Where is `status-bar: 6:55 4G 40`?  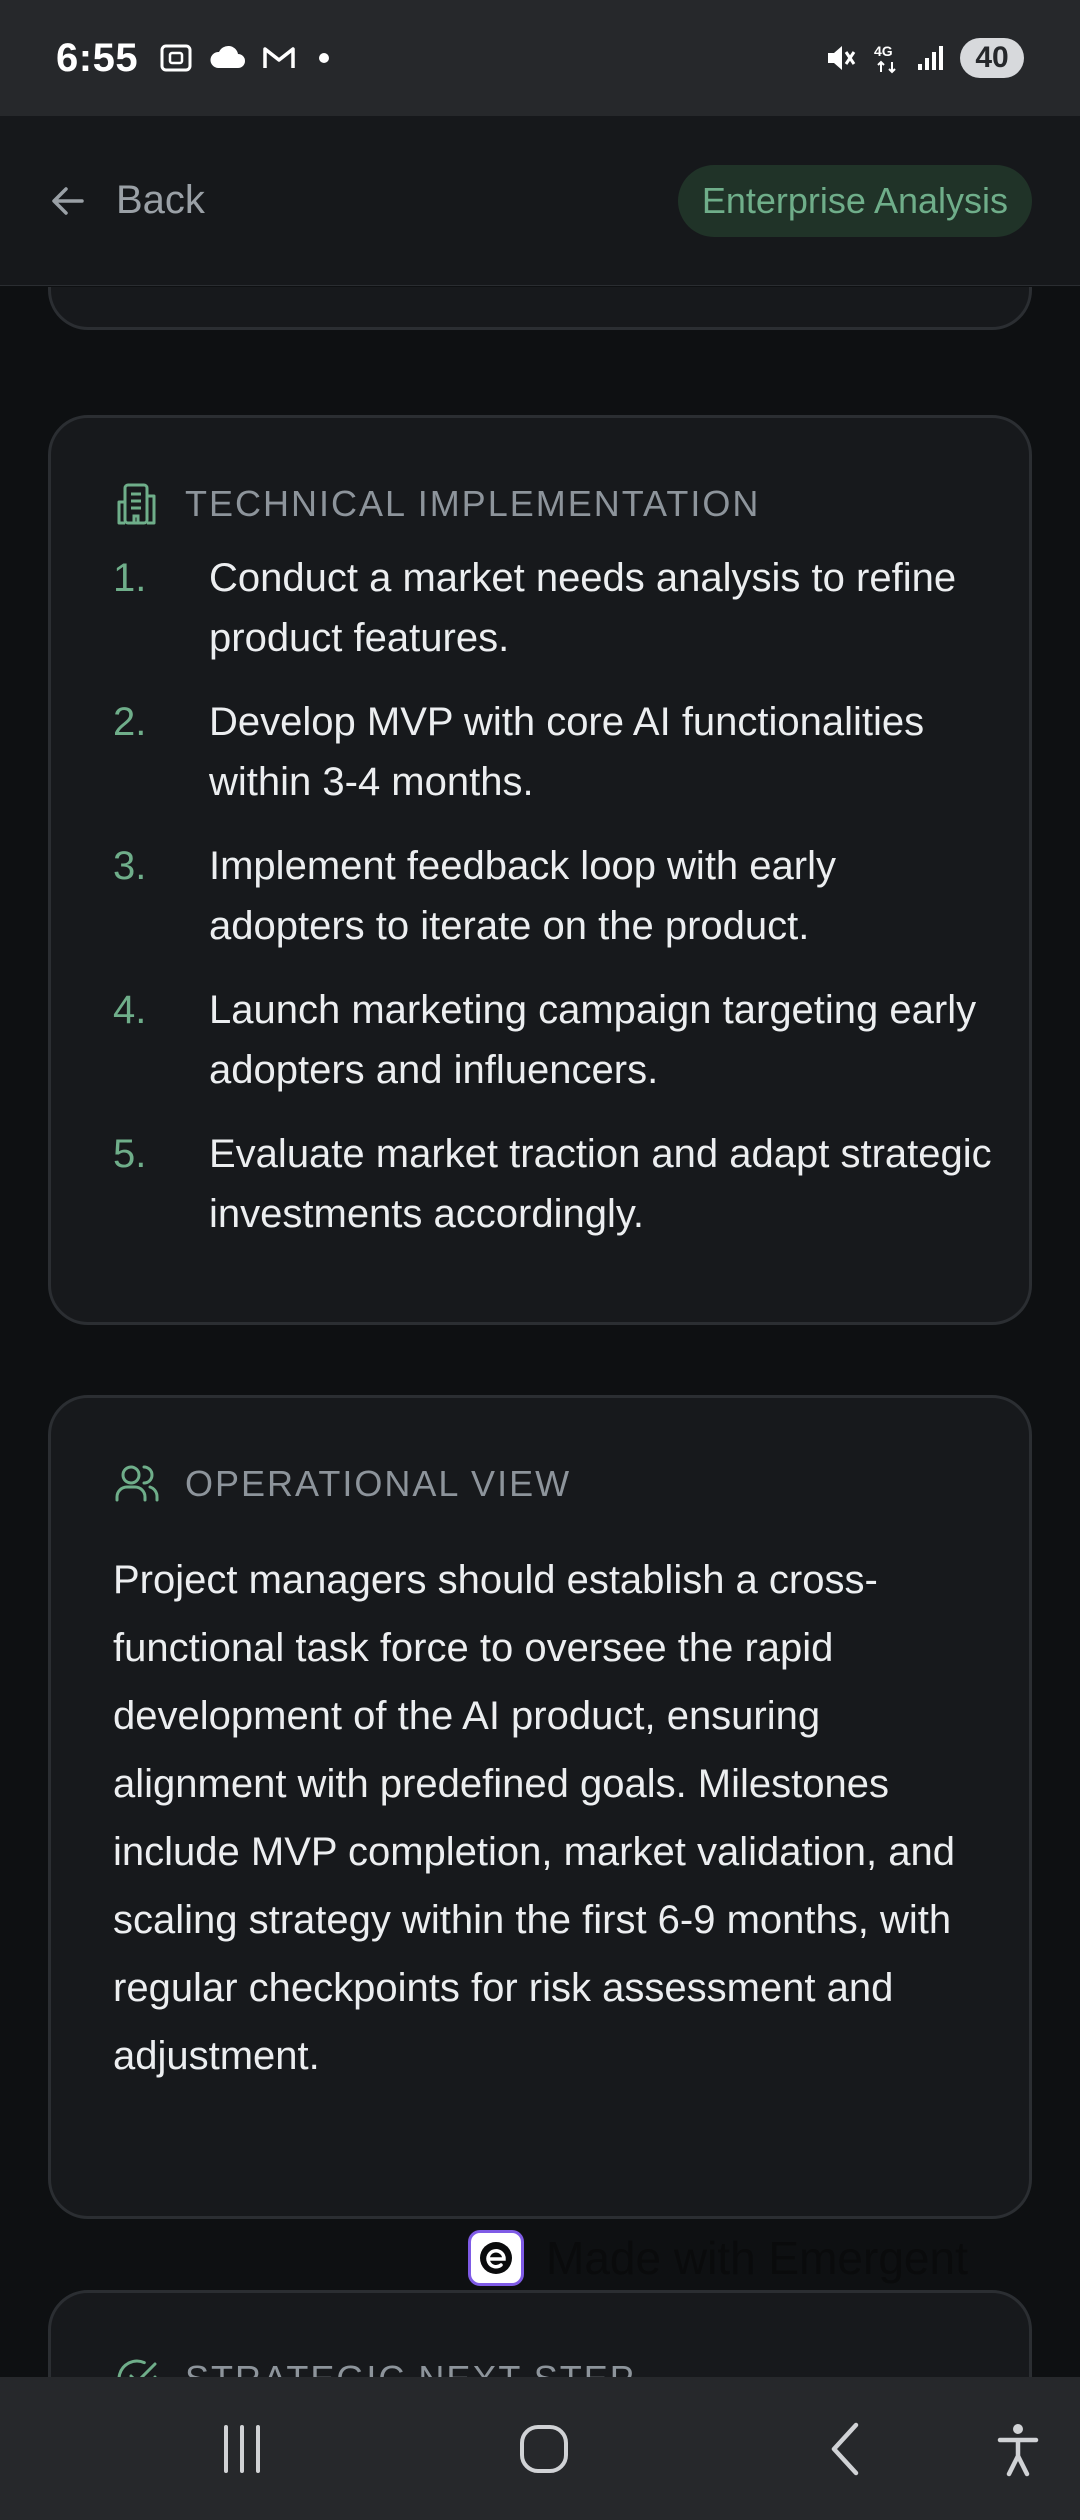 status-bar: 6:55 4G 40 is located at coordinates (540, 58).